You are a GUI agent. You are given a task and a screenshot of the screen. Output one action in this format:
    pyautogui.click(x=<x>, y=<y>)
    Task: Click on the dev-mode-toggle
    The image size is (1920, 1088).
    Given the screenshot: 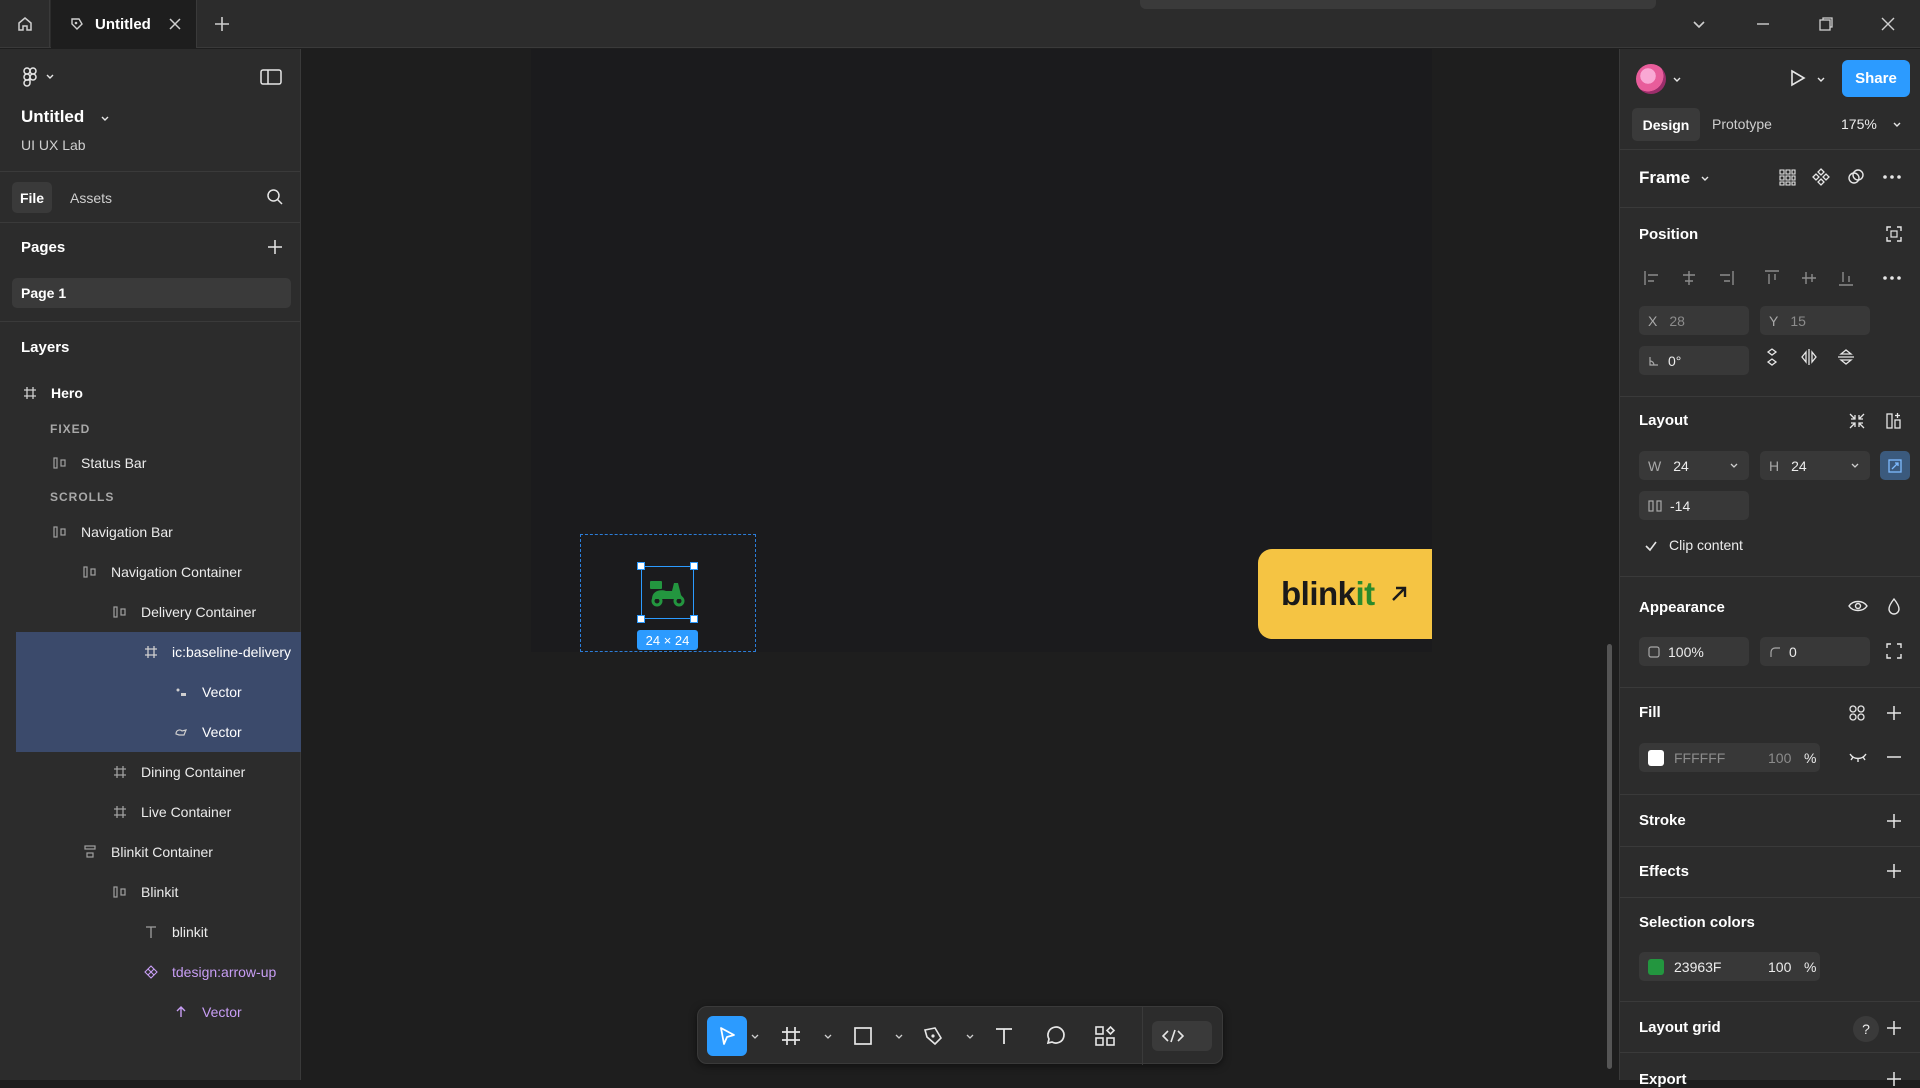 What is the action you would take?
    pyautogui.click(x=1182, y=1036)
    